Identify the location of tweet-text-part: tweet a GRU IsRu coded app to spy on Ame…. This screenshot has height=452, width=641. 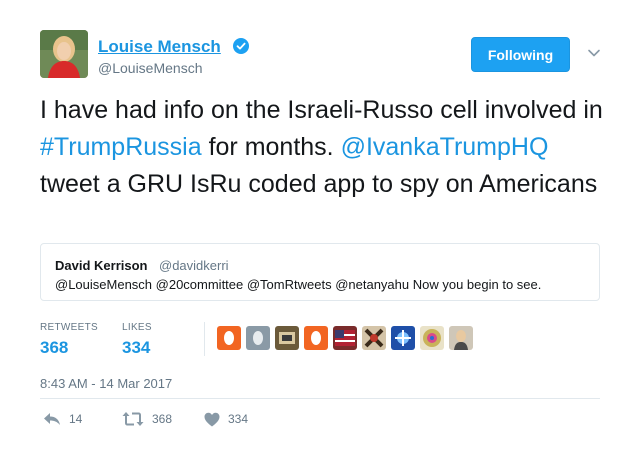
(319, 184).